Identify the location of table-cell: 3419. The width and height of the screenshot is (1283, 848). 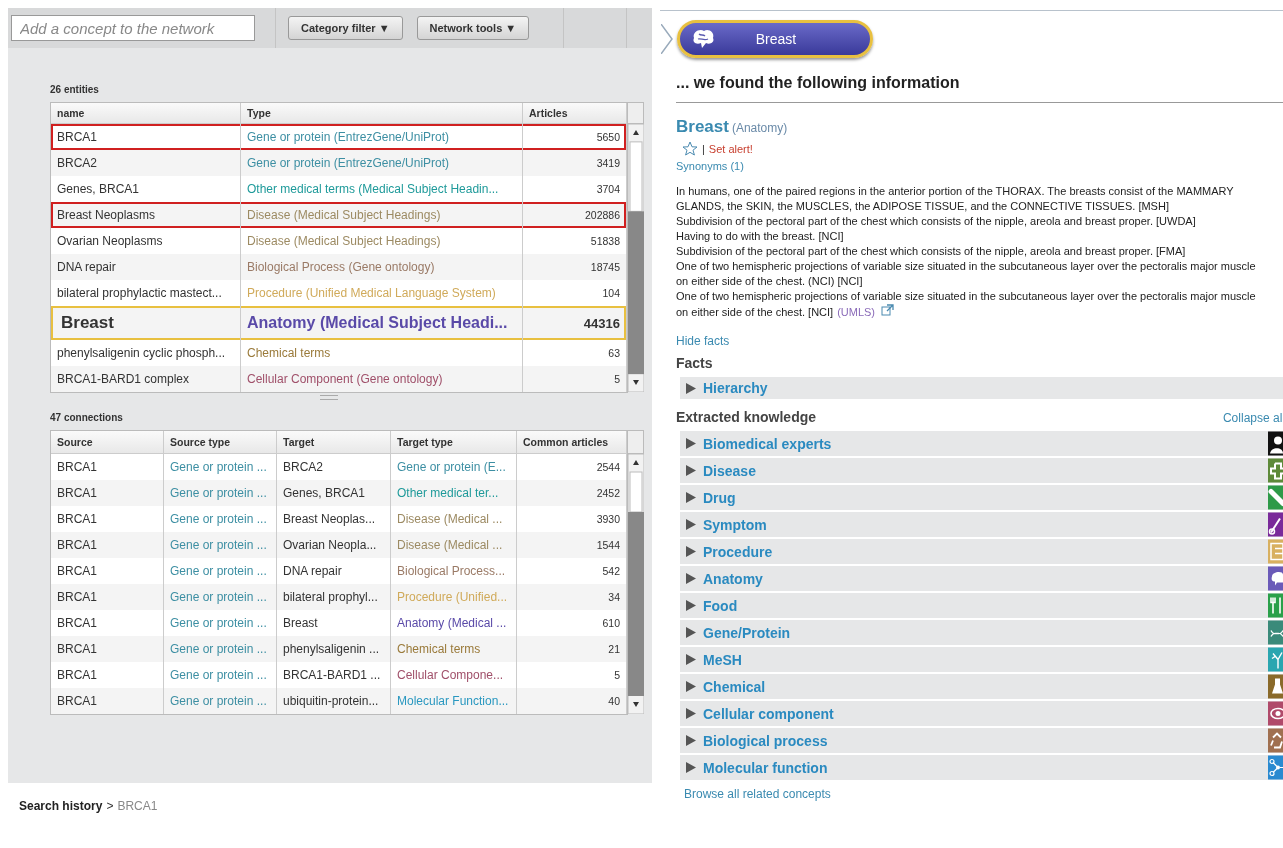
(575, 163).